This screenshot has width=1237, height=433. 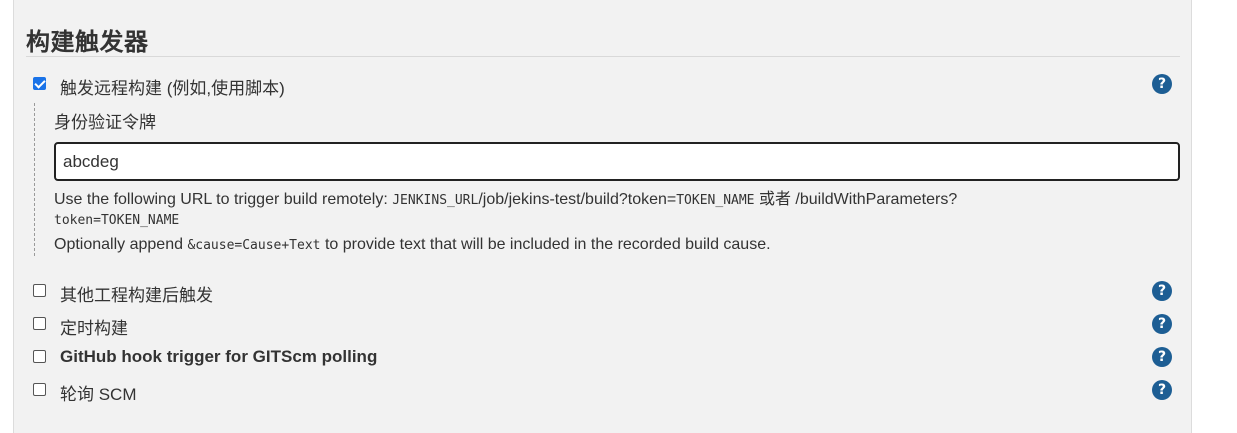 I want to click on help-icon-remote-trigger: ?, so click(x=1162, y=84).